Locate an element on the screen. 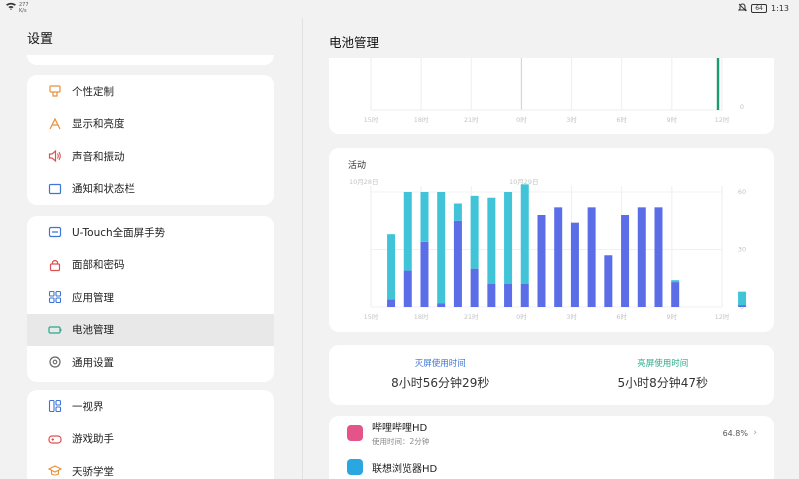 This screenshot has width=799, height=479. settings-group-3: 一视界 游戏助手 天骄学堂 is located at coordinates (150, 434).